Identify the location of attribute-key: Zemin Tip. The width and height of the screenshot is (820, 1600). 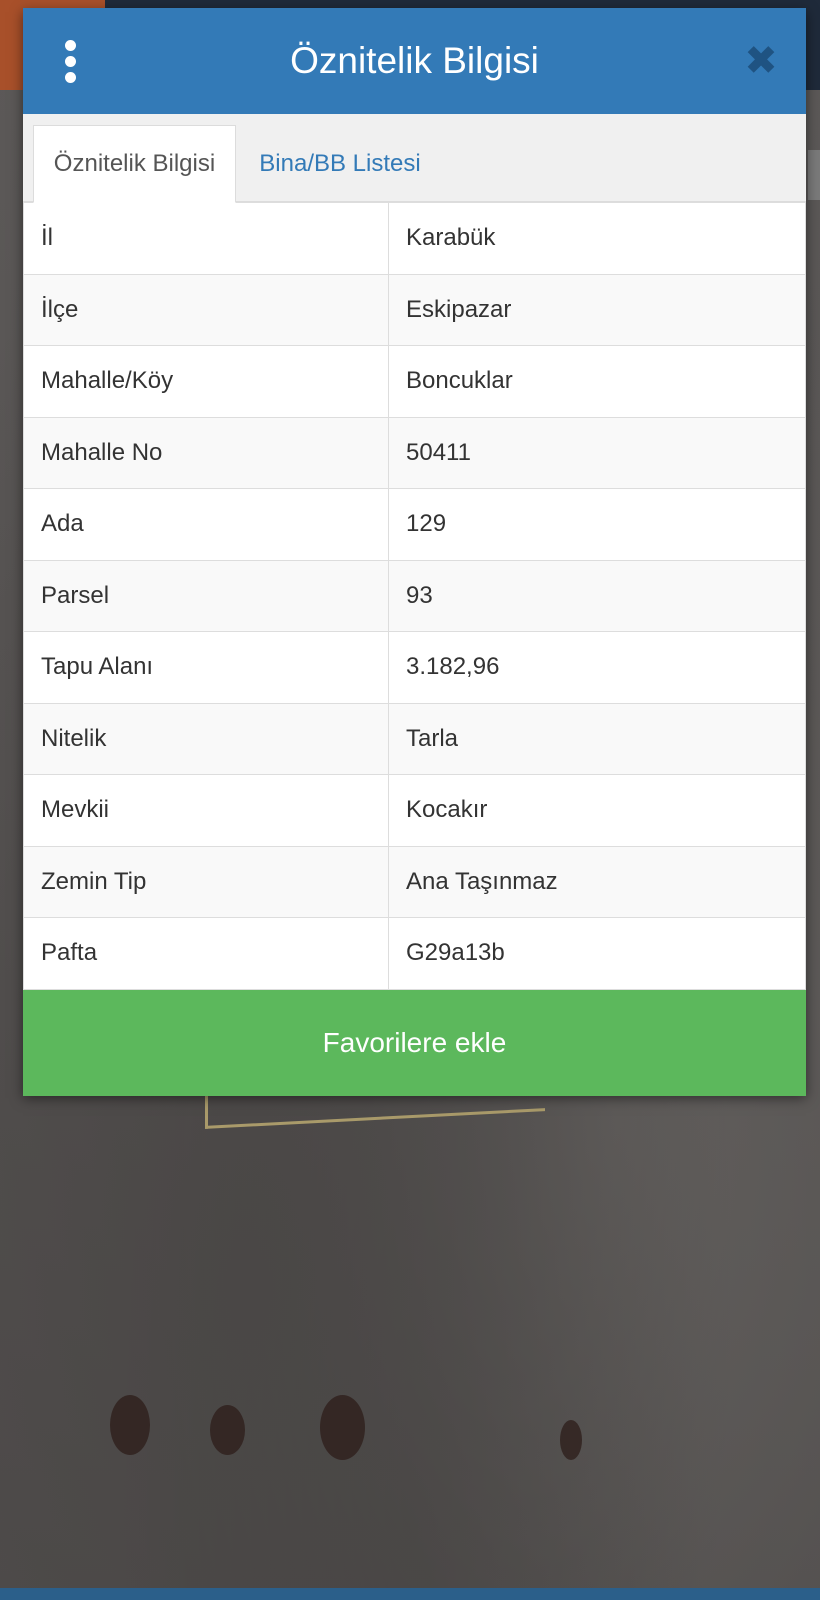
(206, 881).